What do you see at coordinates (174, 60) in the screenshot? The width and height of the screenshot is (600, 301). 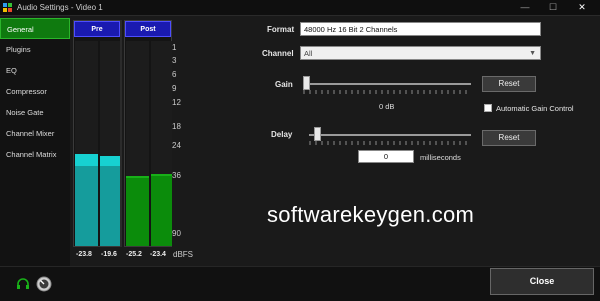 I see `scale-mark: 3` at bounding box center [174, 60].